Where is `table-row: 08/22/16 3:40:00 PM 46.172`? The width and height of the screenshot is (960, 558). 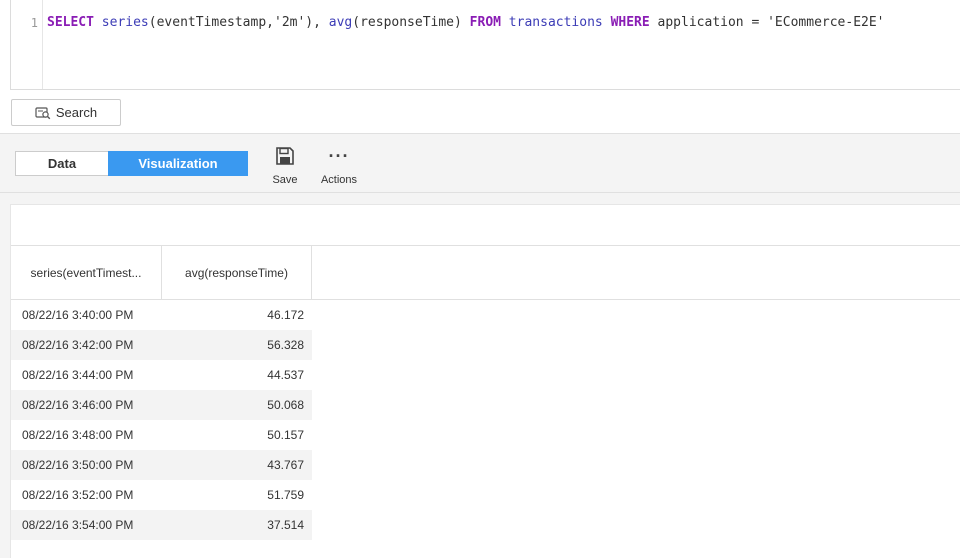 table-row: 08/22/16 3:40:00 PM 46.172 is located at coordinates (161, 315).